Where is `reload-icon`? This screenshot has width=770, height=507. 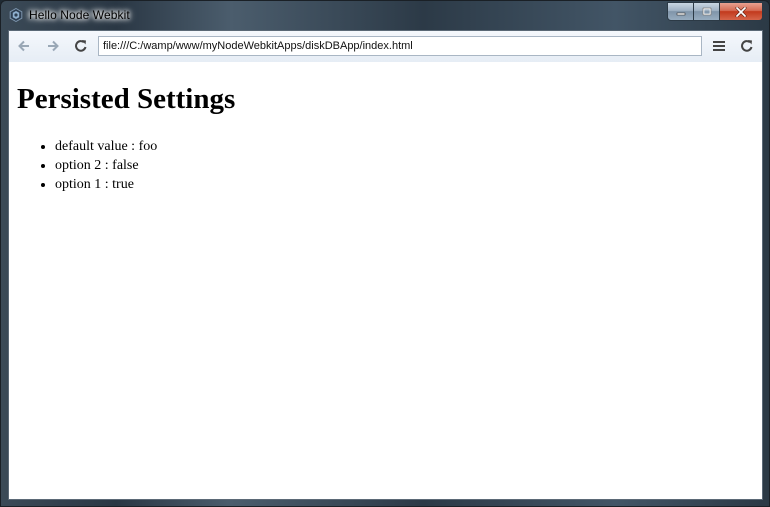
reload-icon is located at coordinates (81, 46).